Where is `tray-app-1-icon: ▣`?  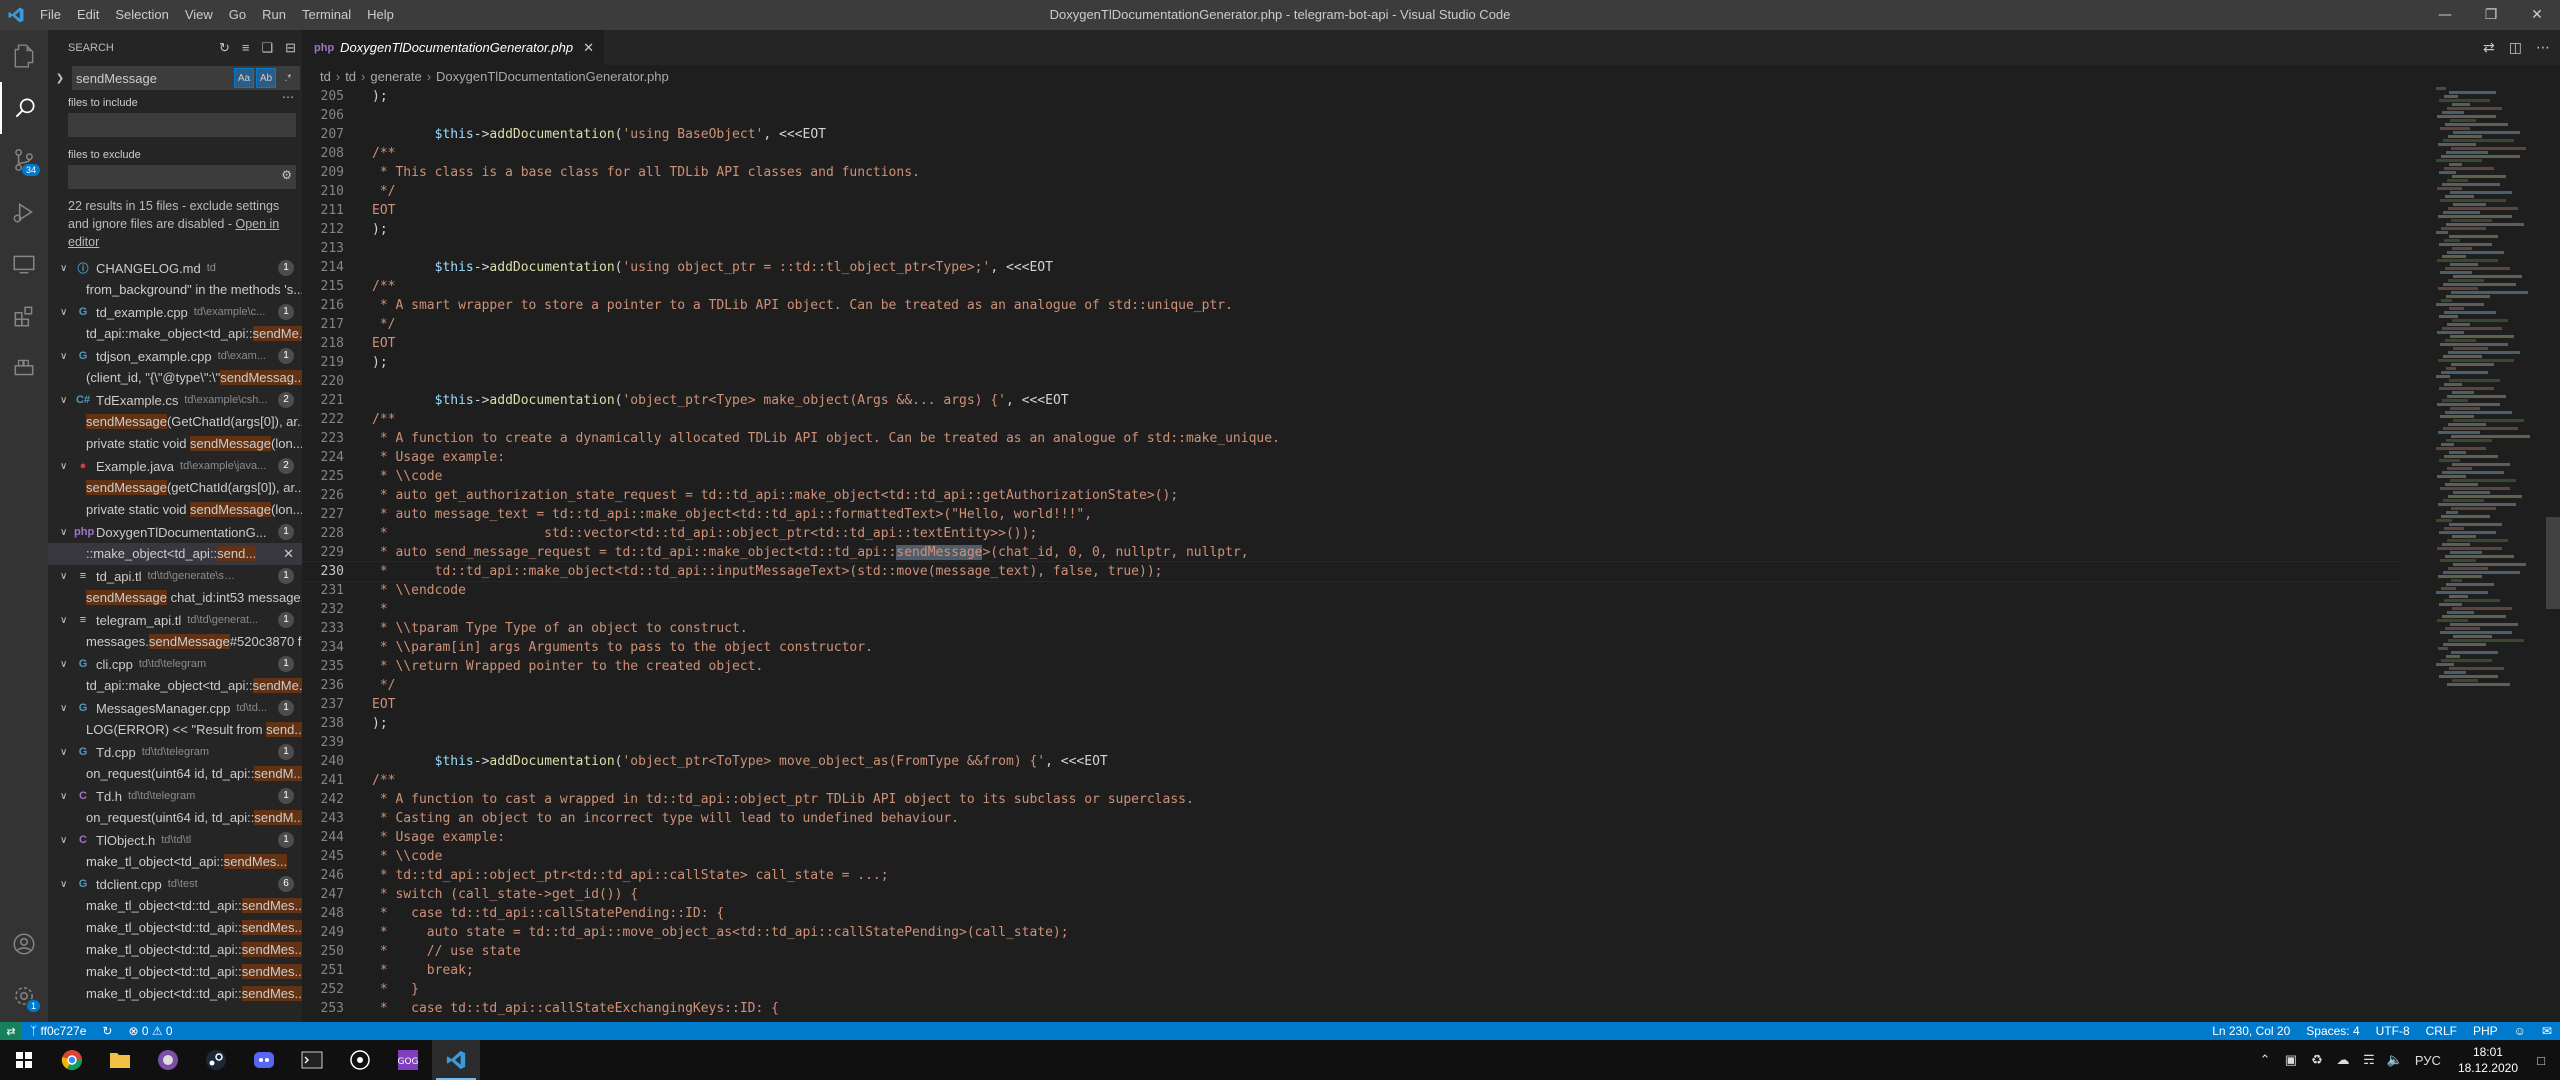
tray-app-1-icon: ▣ is located at coordinates (2291, 1060).